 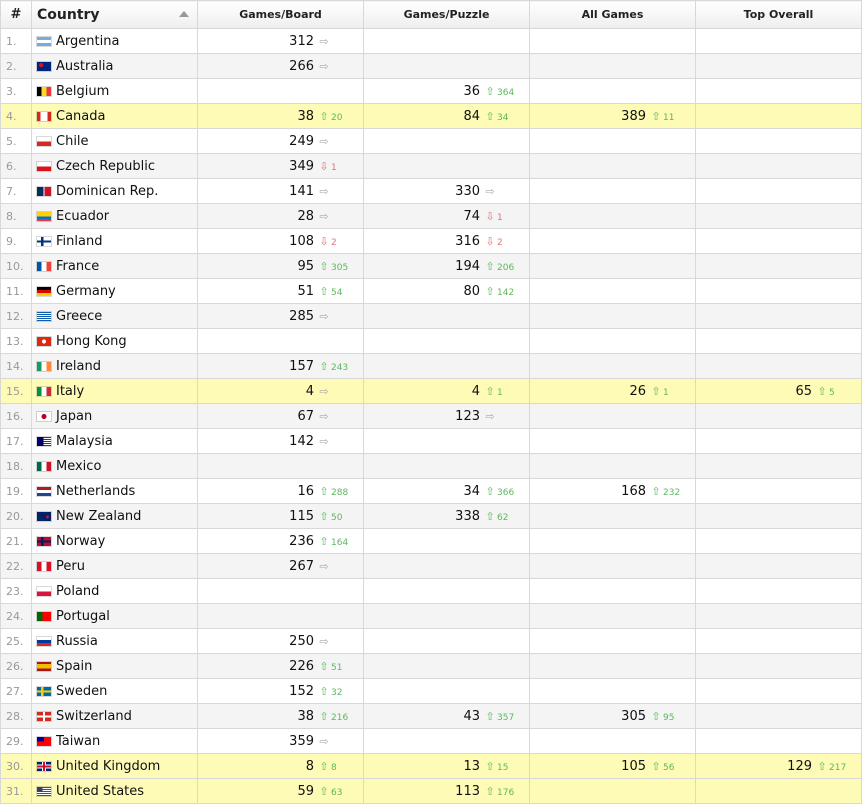 I want to click on games-puzzle-cell: 4 ⇧ 1, so click(x=446, y=391).